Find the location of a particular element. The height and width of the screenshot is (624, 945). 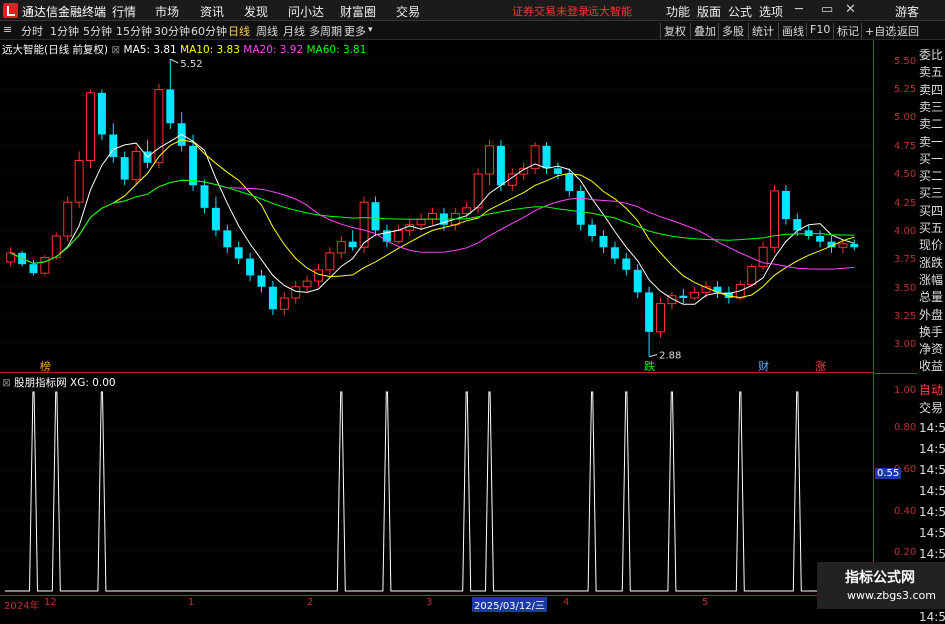

ind-y-tick: 1.00 is located at coordinates (905, 390).